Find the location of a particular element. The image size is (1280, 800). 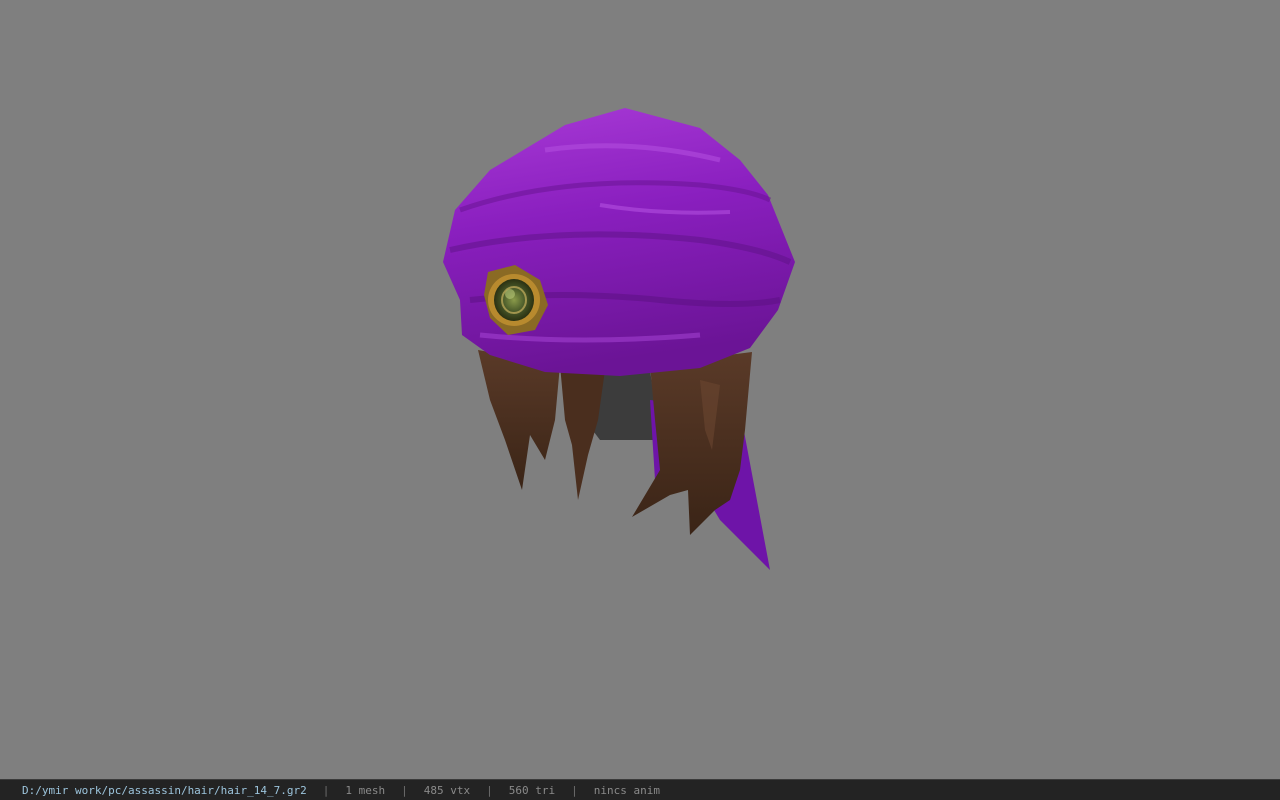

triangle-count-label: 560 tri is located at coordinates (532, 790).